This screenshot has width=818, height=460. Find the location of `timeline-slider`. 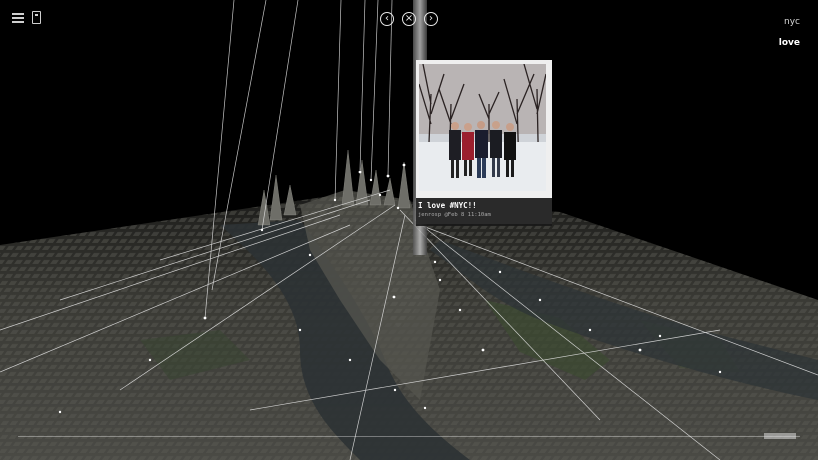

timeline-slider is located at coordinates (409, 437).